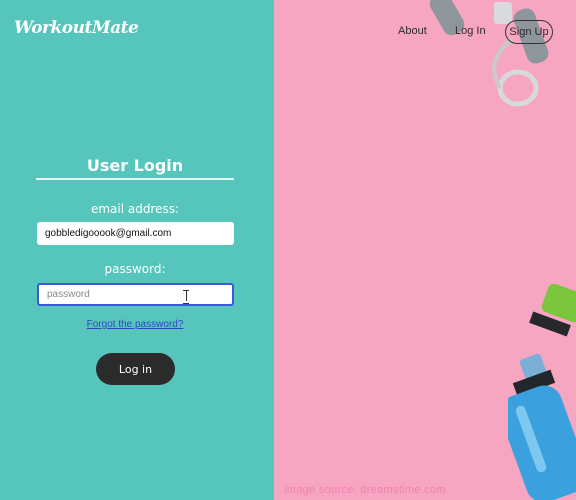 Image resolution: width=576 pixels, height=500 pixels. Describe the element at coordinates (365, 490) in the screenshot. I see `image-source-caption: image source: dreamstime.com` at that location.